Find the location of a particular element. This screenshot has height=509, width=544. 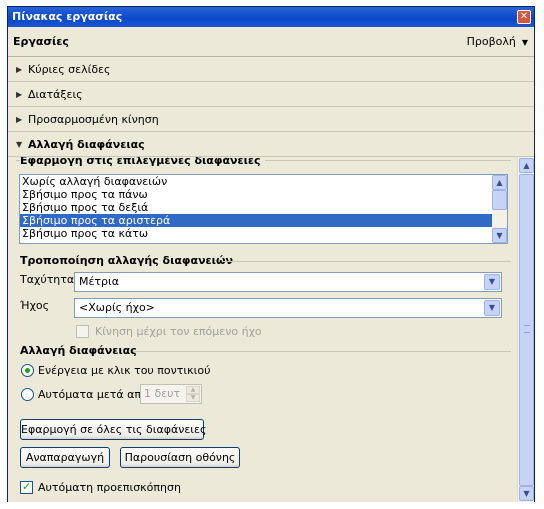

speed-value: Μέτρια is located at coordinates (99, 281).